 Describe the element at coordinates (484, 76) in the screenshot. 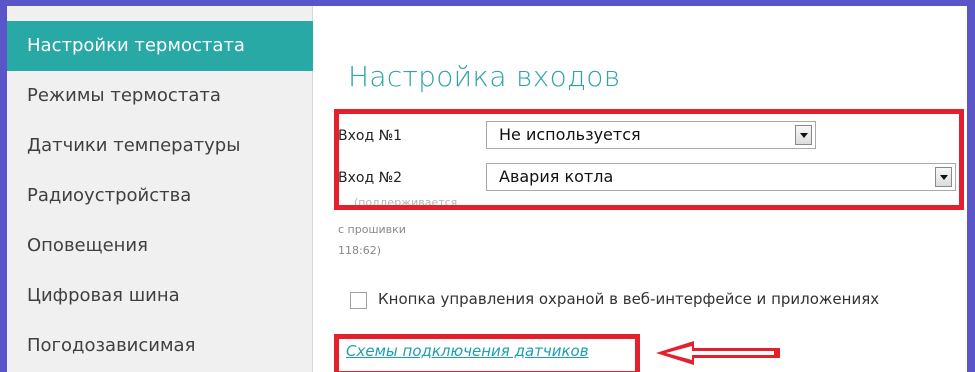

I see `page-title: Настройка входов` at that location.